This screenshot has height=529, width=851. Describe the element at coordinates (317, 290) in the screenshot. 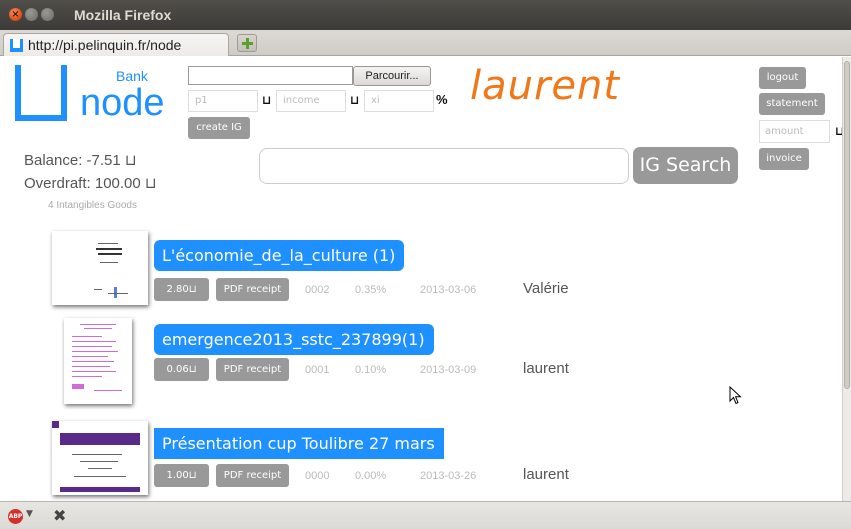

I see `good-code: 0002` at that location.